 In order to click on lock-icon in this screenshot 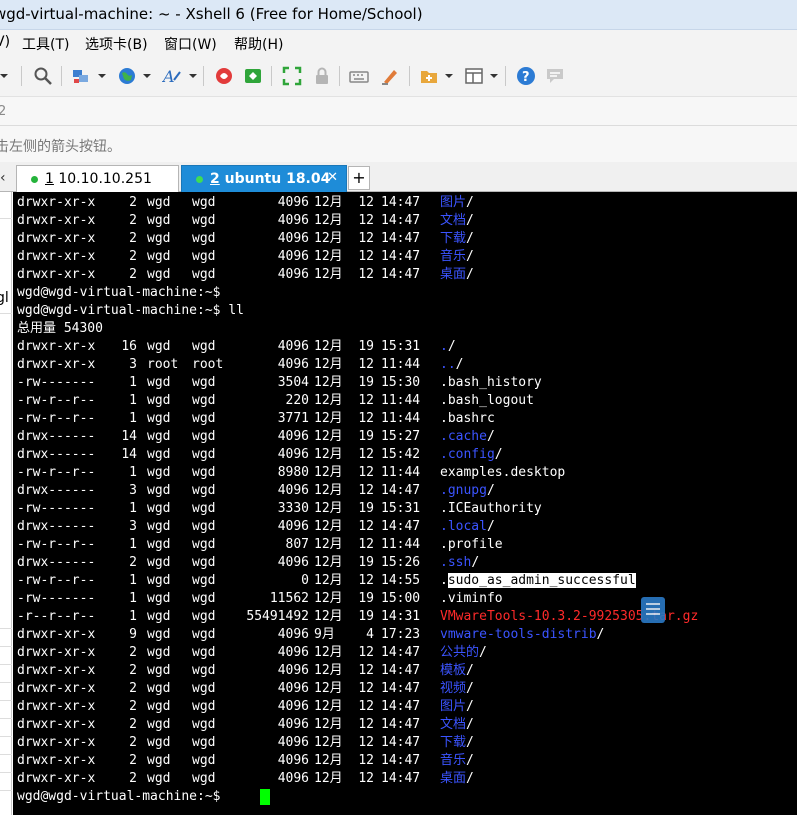, I will do `click(322, 76)`.